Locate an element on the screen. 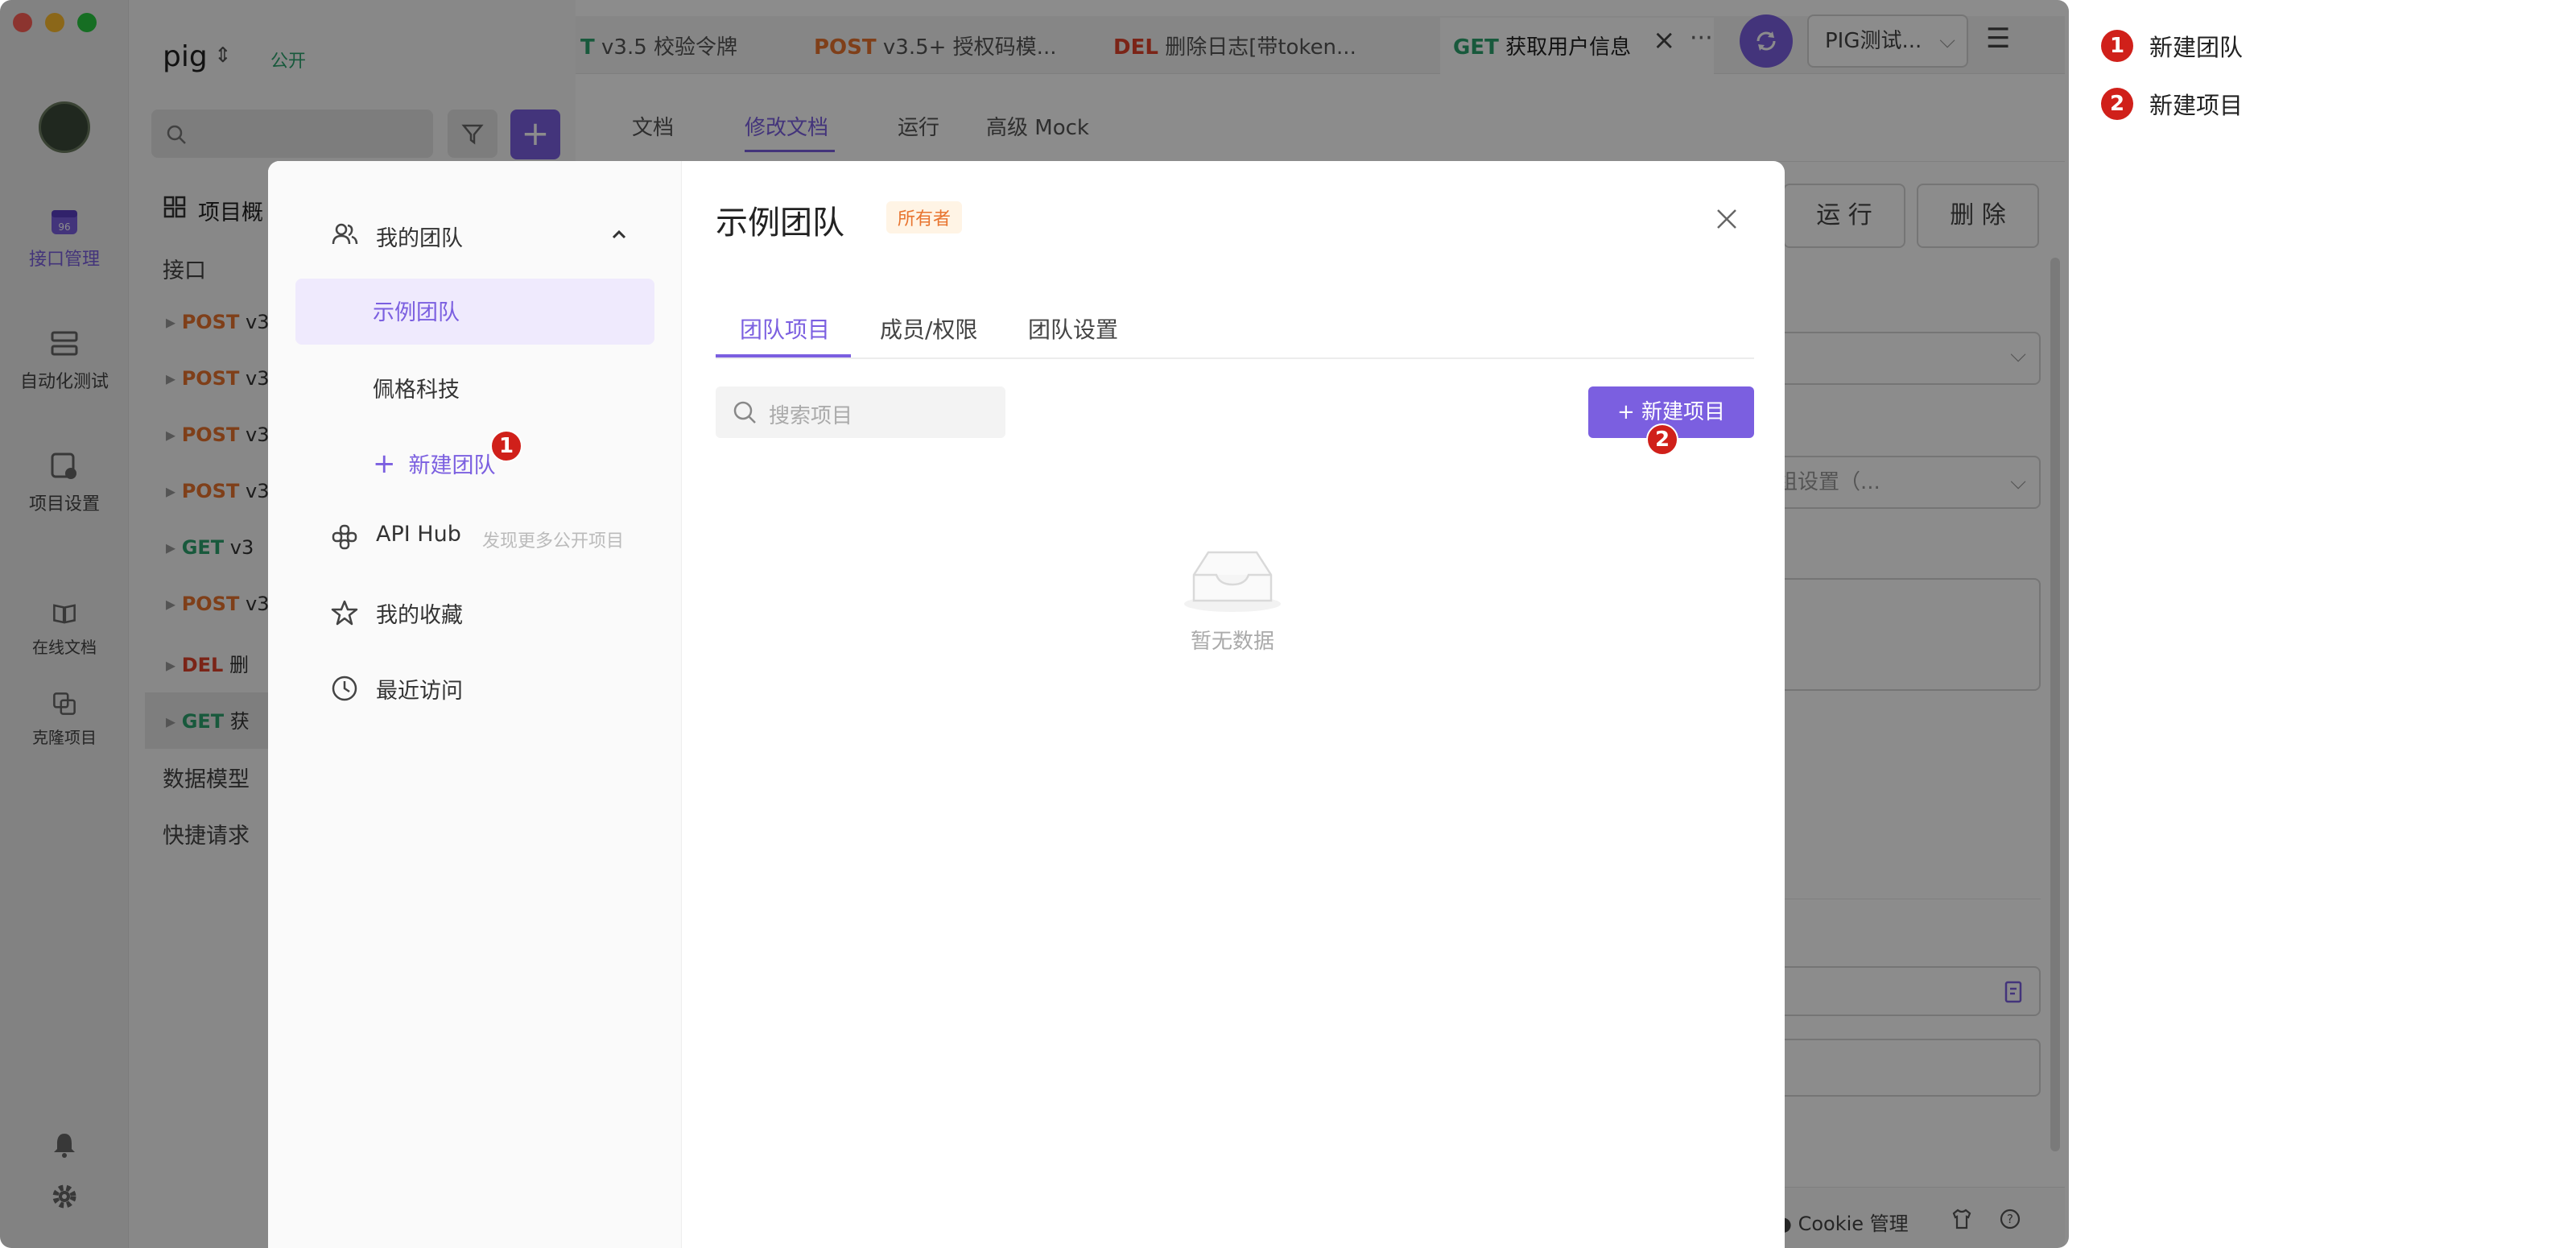 The width and height of the screenshot is (2576, 1248). tab-team-settings: 团队设置 is located at coordinates (1073, 328).